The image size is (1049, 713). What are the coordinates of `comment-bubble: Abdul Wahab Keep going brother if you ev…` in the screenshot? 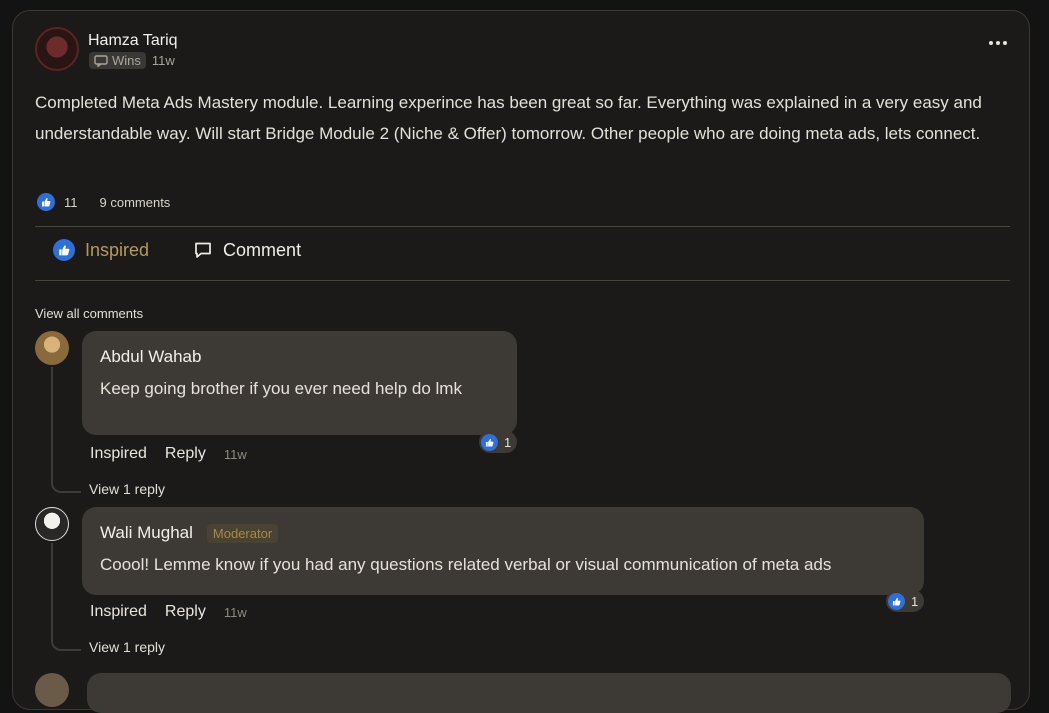 It's located at (299, 383).